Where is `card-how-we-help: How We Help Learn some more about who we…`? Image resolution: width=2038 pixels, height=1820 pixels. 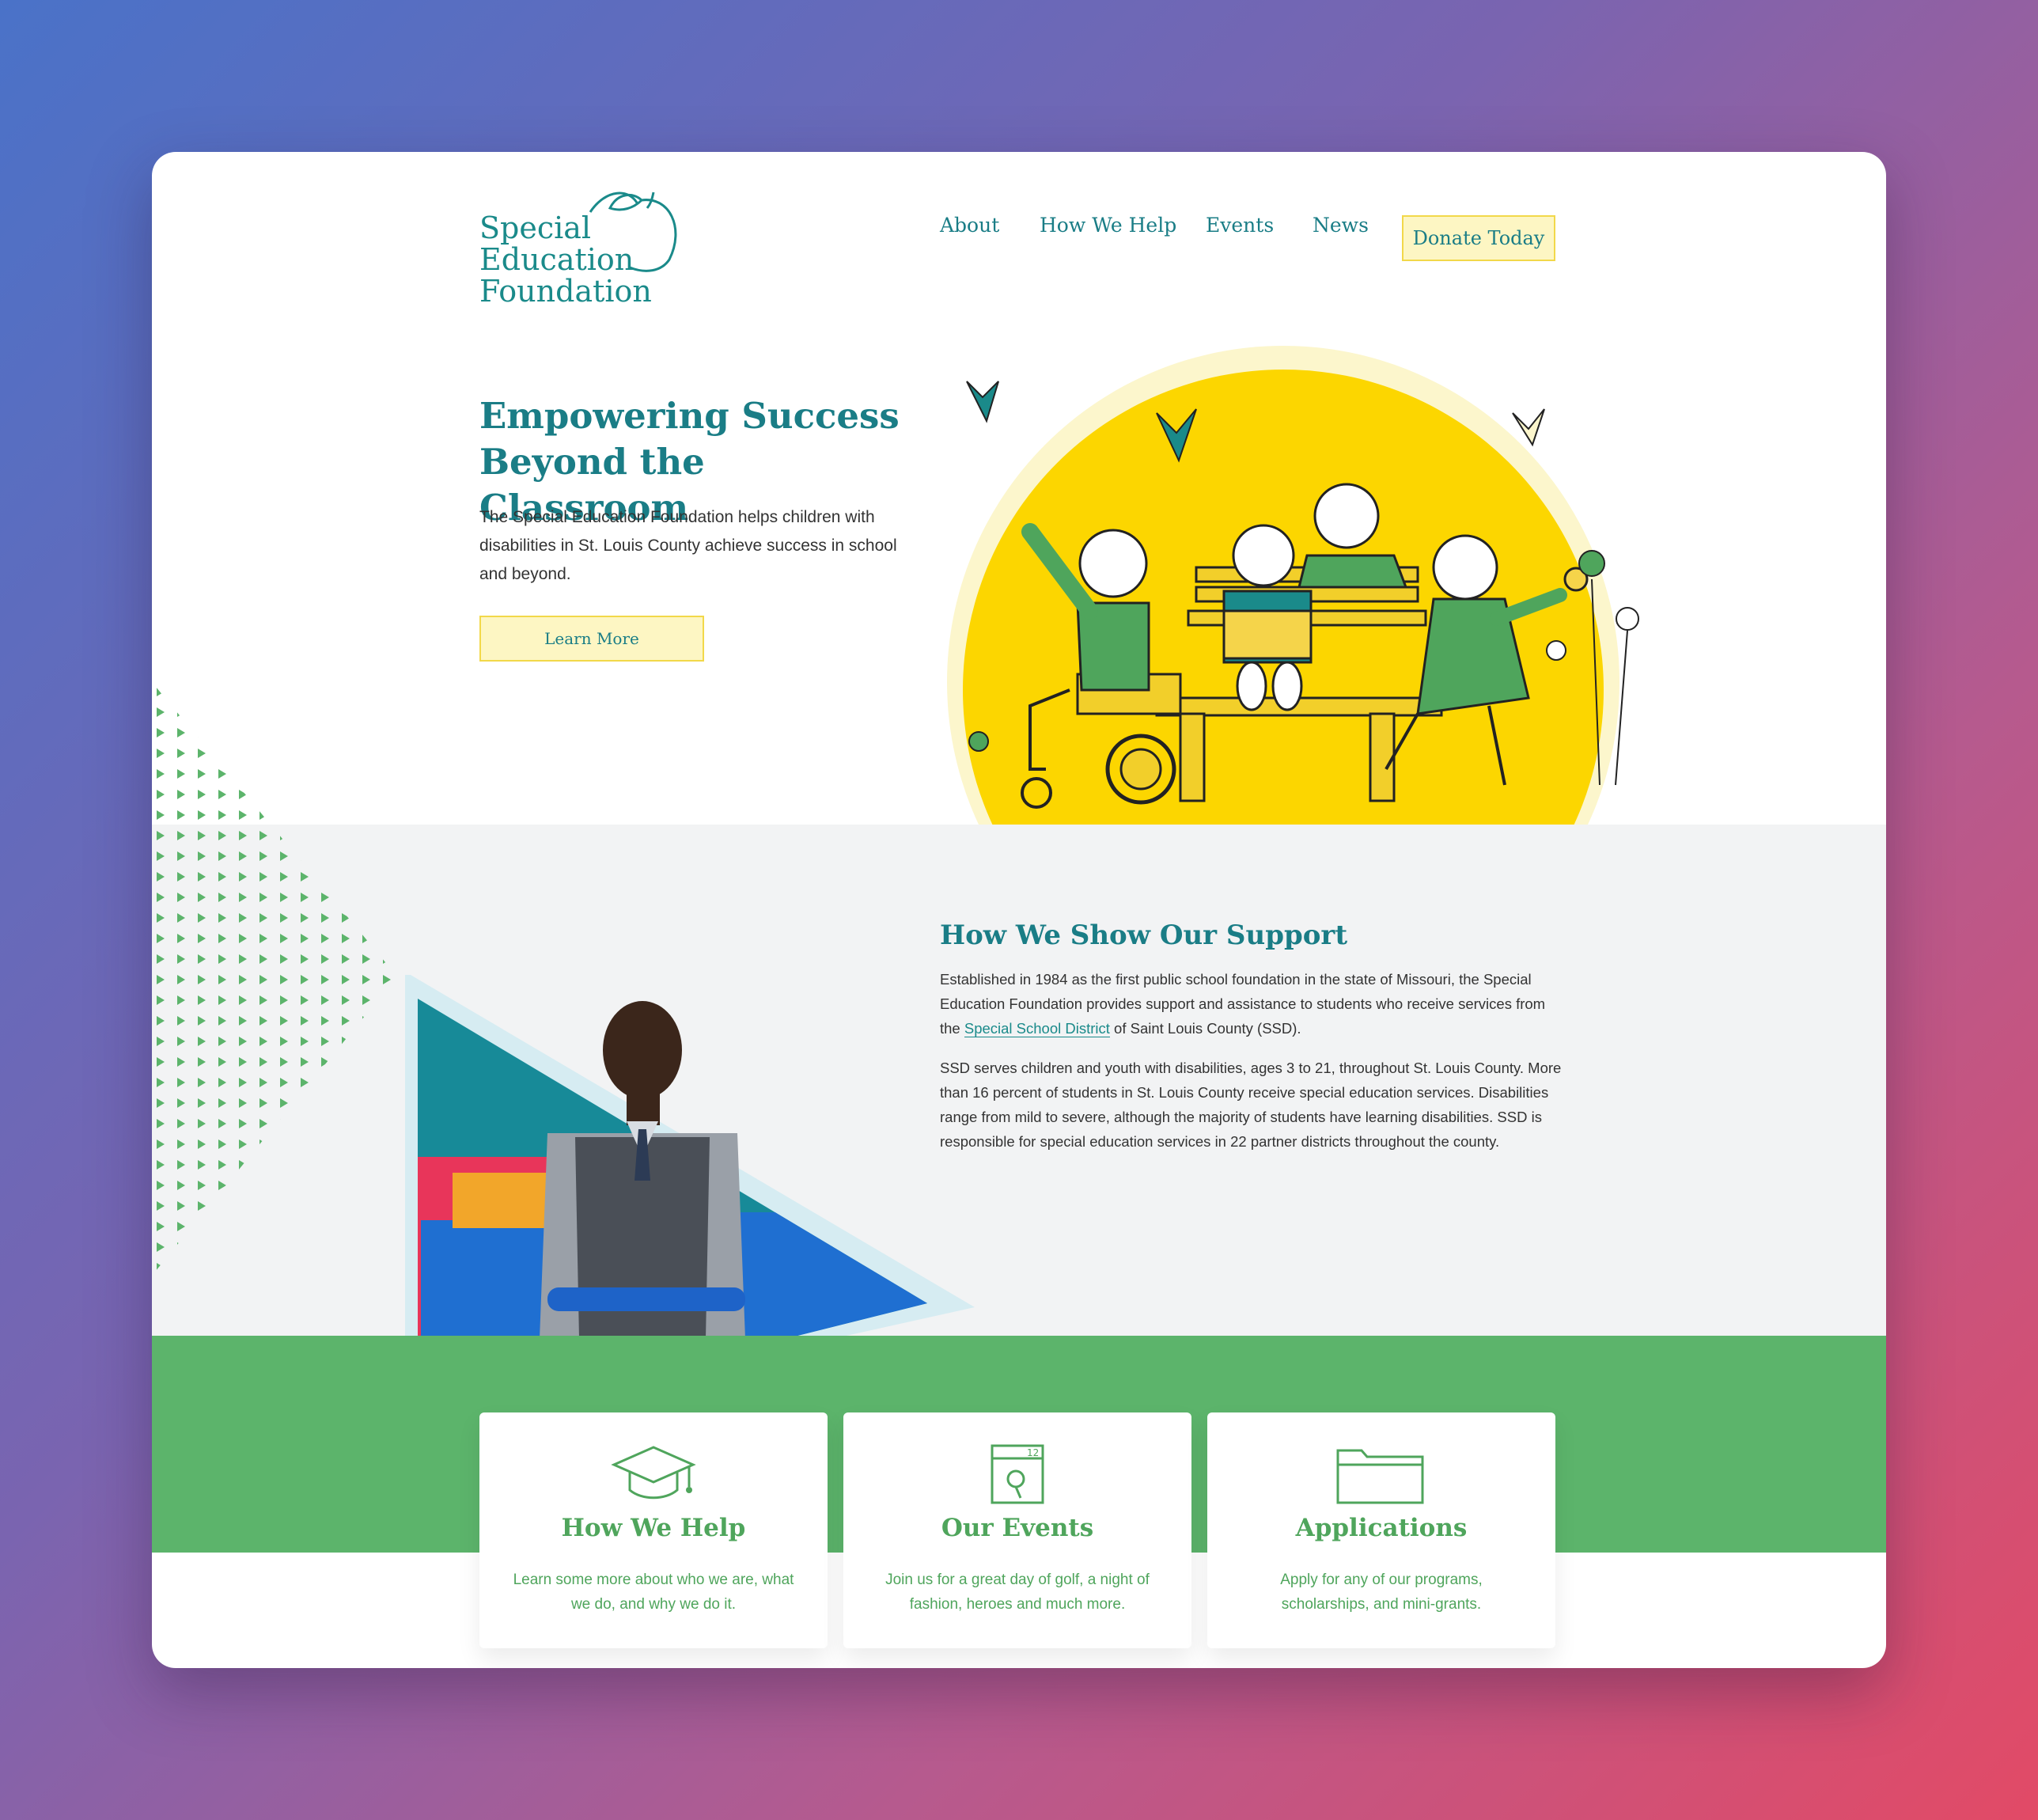
card-how-we-help: How We Help Learn some more about who we… is located at coordinates (653, 1530).